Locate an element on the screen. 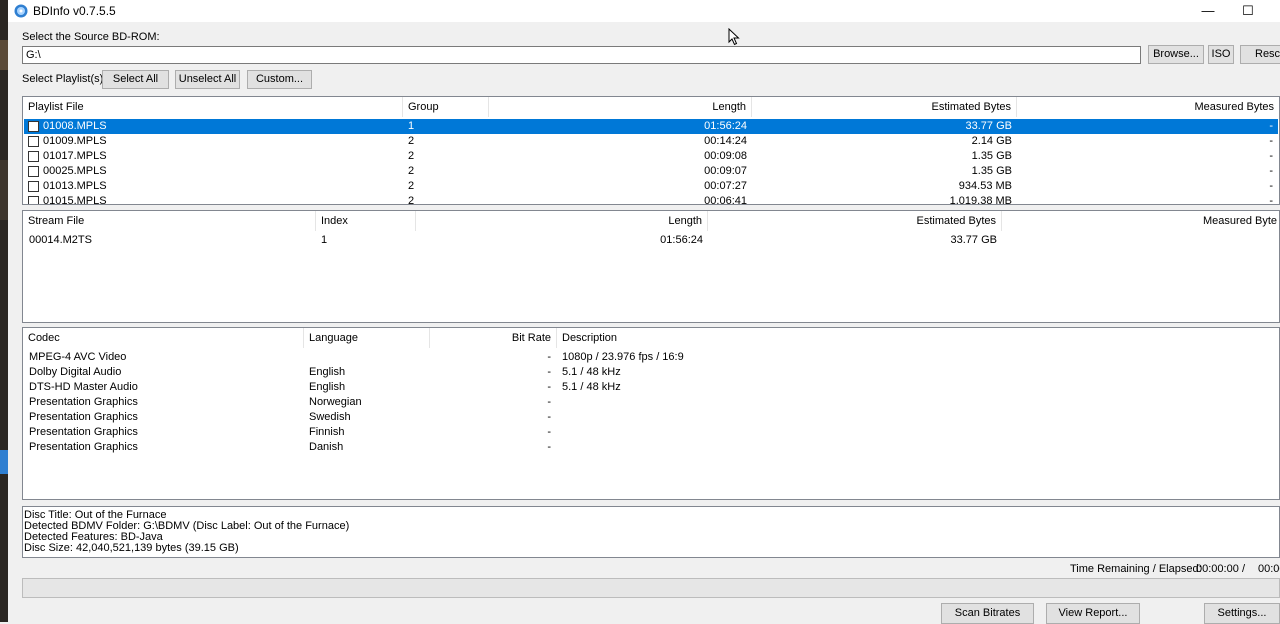 This screenshot has width=1280, height=624. source-path-input: G:\ is located at coordinates (581, 55).